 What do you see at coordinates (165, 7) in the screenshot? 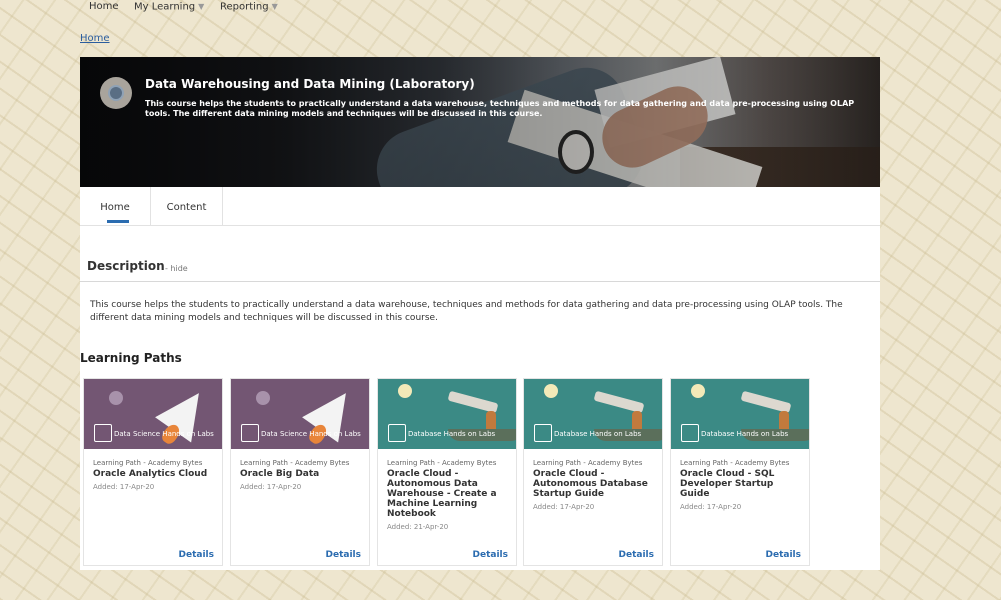
I see `nav-my-learning-label: My Learning` at bounding box center [165, 7].